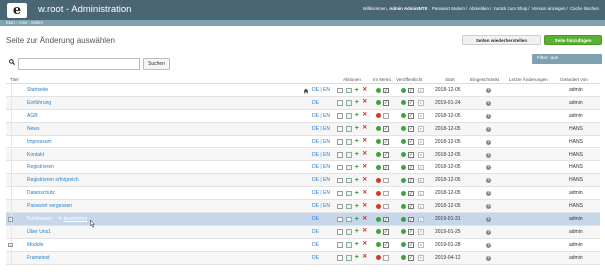  Describe the element at coordinates (510, 8) in the screenshot. I see `link-back-to-shop: zurück zum Shop` at that location.